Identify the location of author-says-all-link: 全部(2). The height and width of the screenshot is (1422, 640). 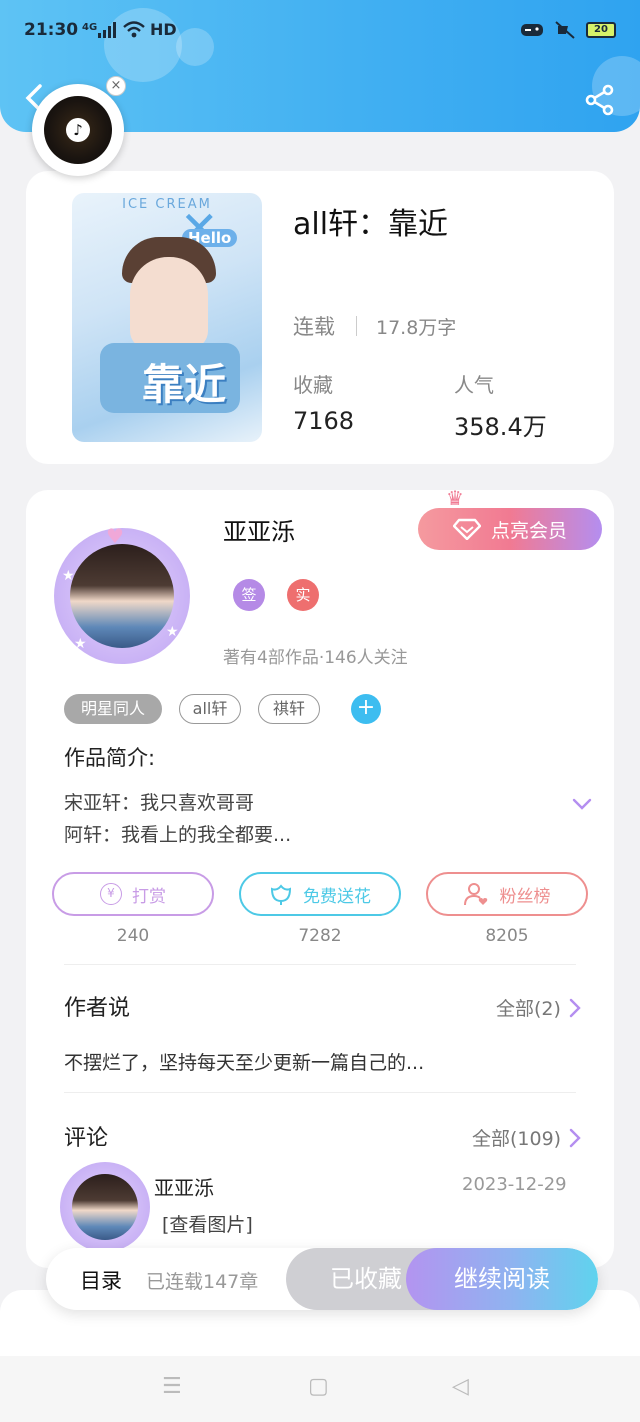
(538, 1007).